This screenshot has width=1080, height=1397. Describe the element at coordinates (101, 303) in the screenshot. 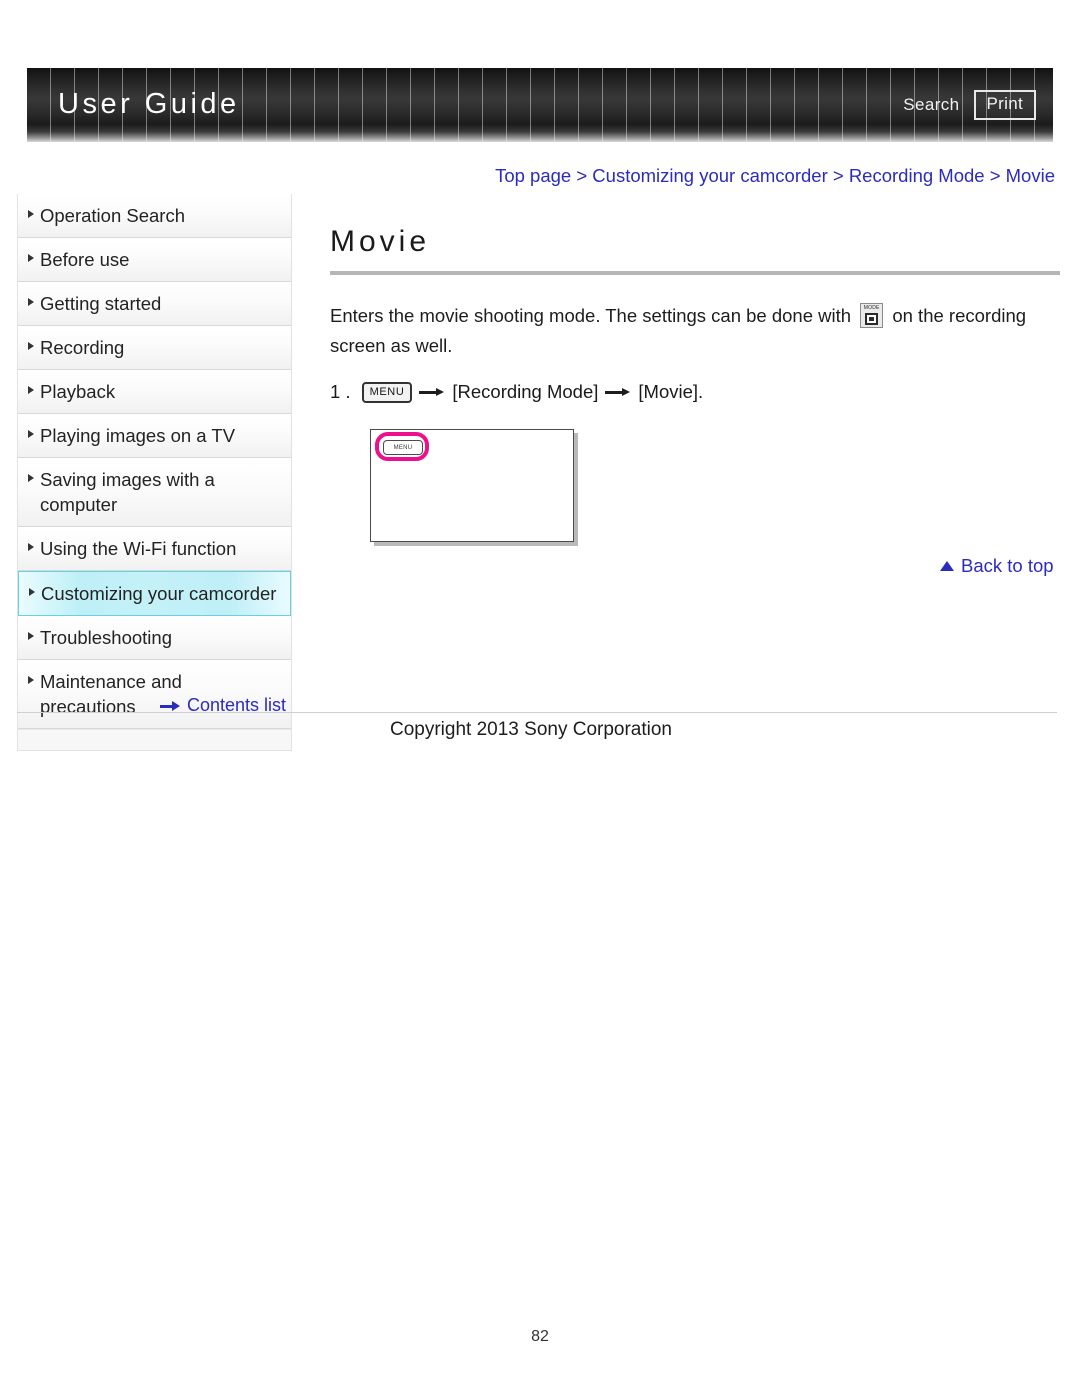

I see `sidebar-item-label: Getting started` at that location.